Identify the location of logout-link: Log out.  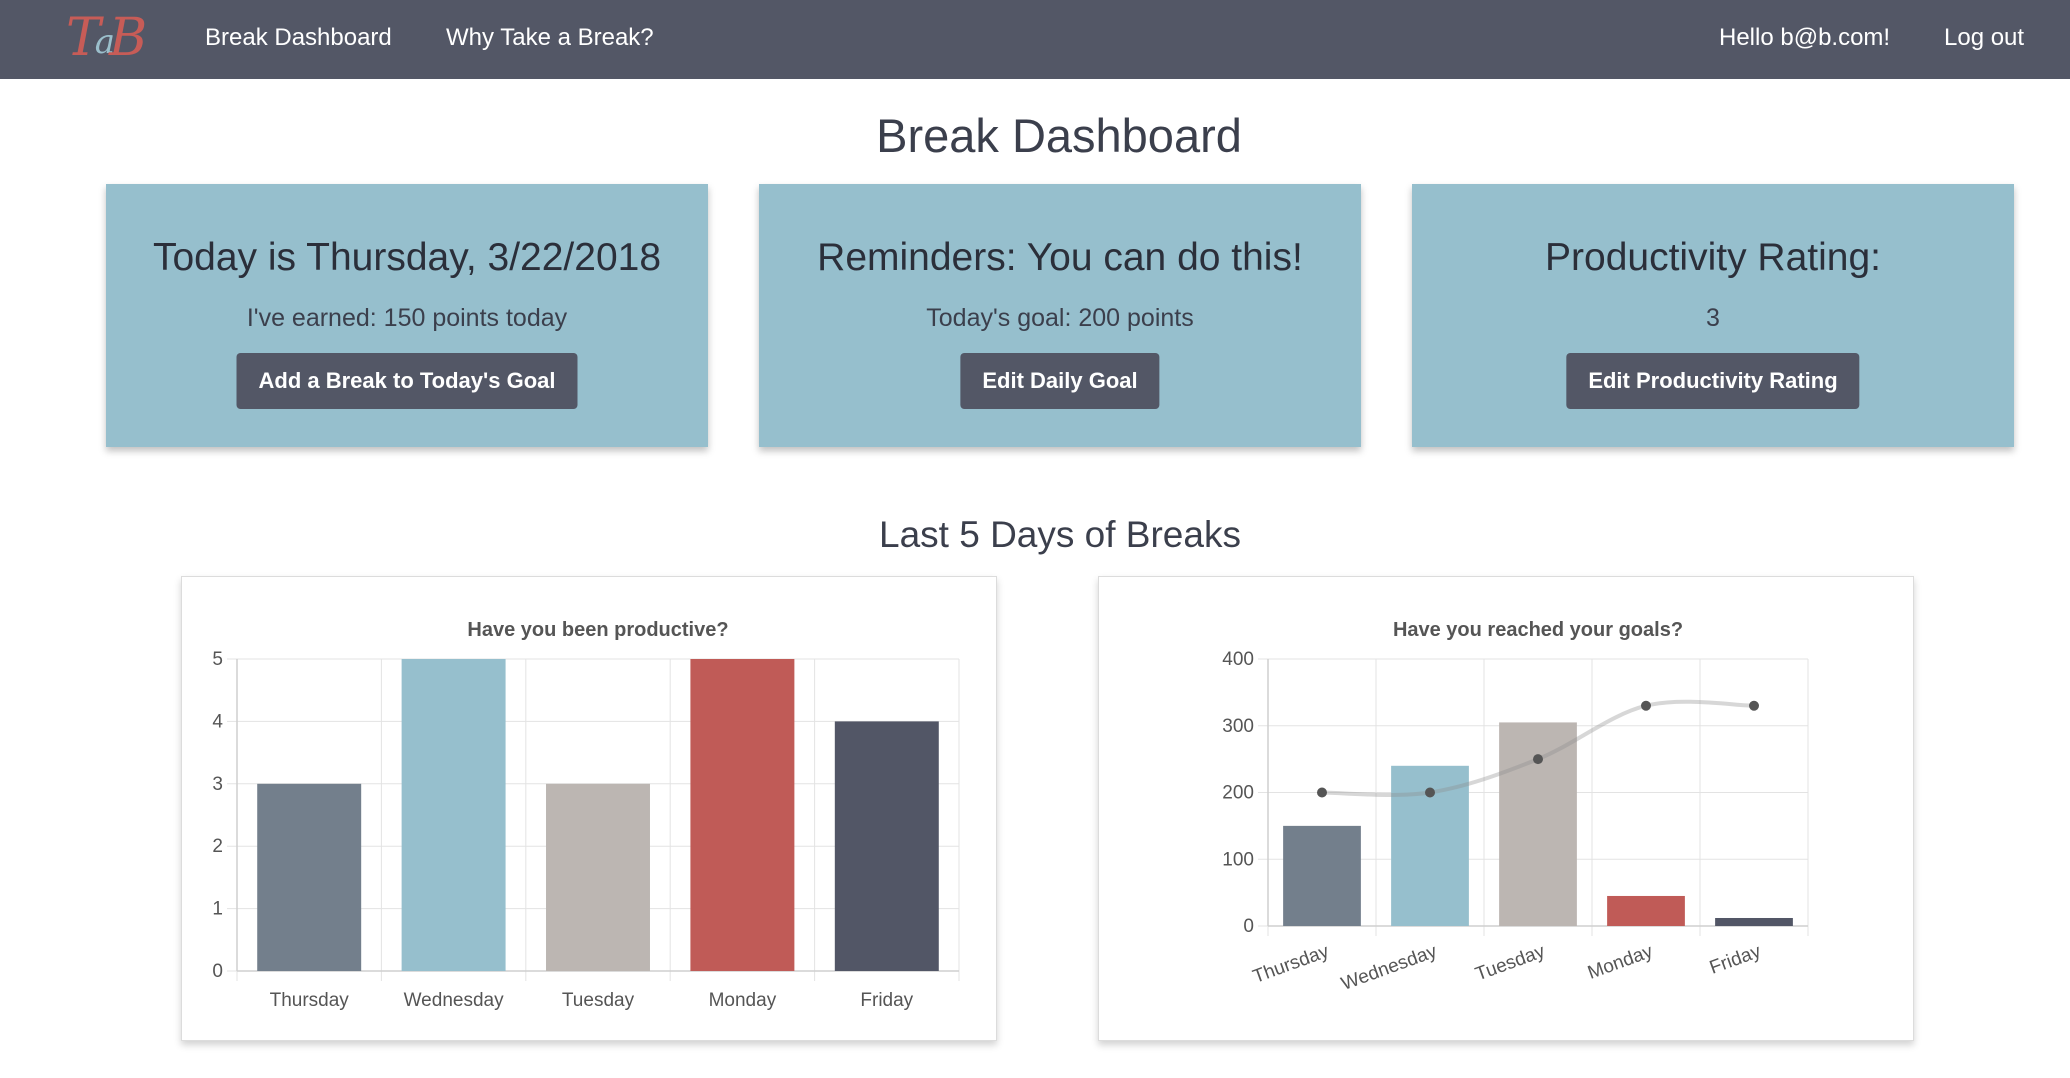
(1984, 38).